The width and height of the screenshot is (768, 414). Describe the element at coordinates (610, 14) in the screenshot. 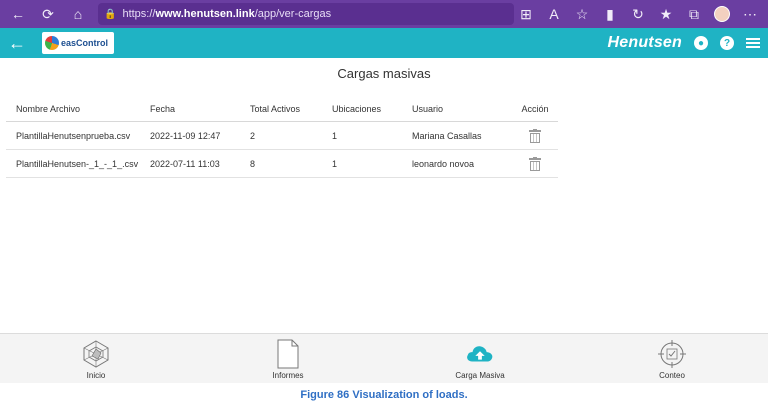

I see `extensions-icon: ▮` at that location.